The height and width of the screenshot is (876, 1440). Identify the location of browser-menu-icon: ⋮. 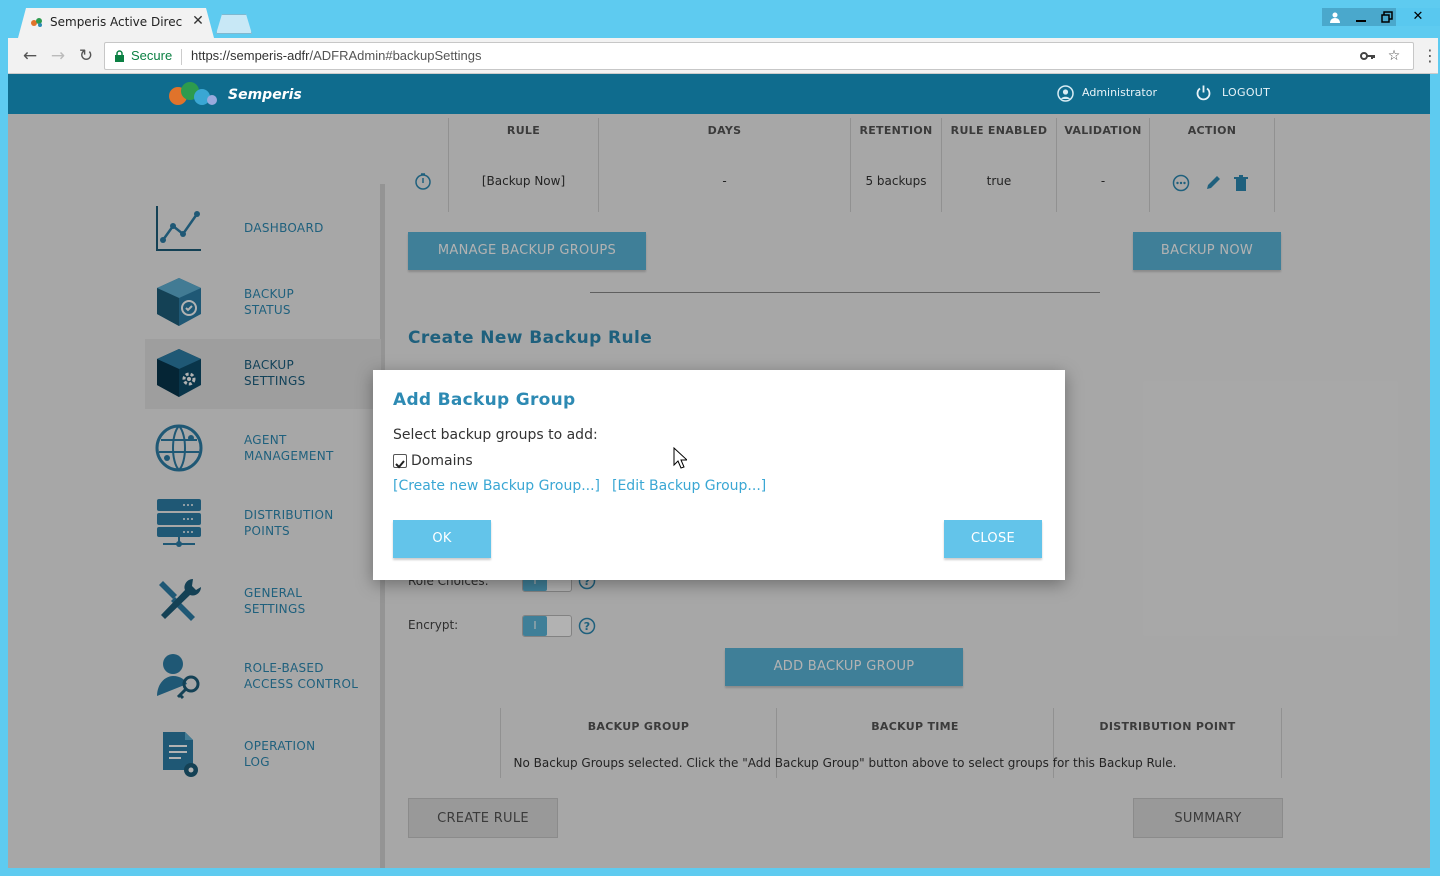
(1430, 56).